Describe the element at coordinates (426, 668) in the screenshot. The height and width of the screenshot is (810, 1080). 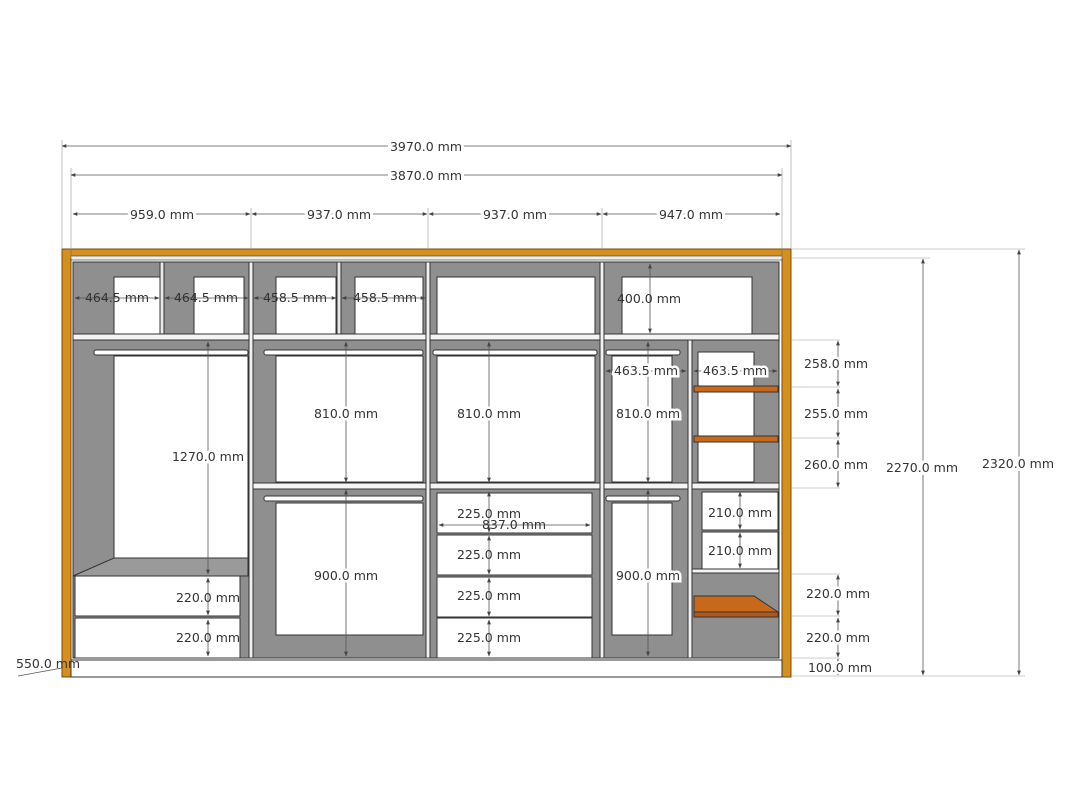
I see `plinth` at that location.